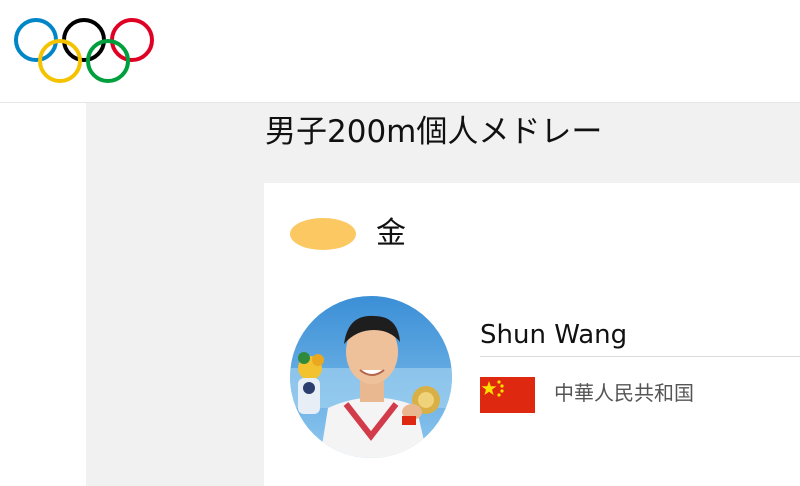 Image resolution: width=800 pixels, height=486 pixels. Describe the element at coordinates (391, 233) in the screenshot. I see `medal-label: 金` at that location.